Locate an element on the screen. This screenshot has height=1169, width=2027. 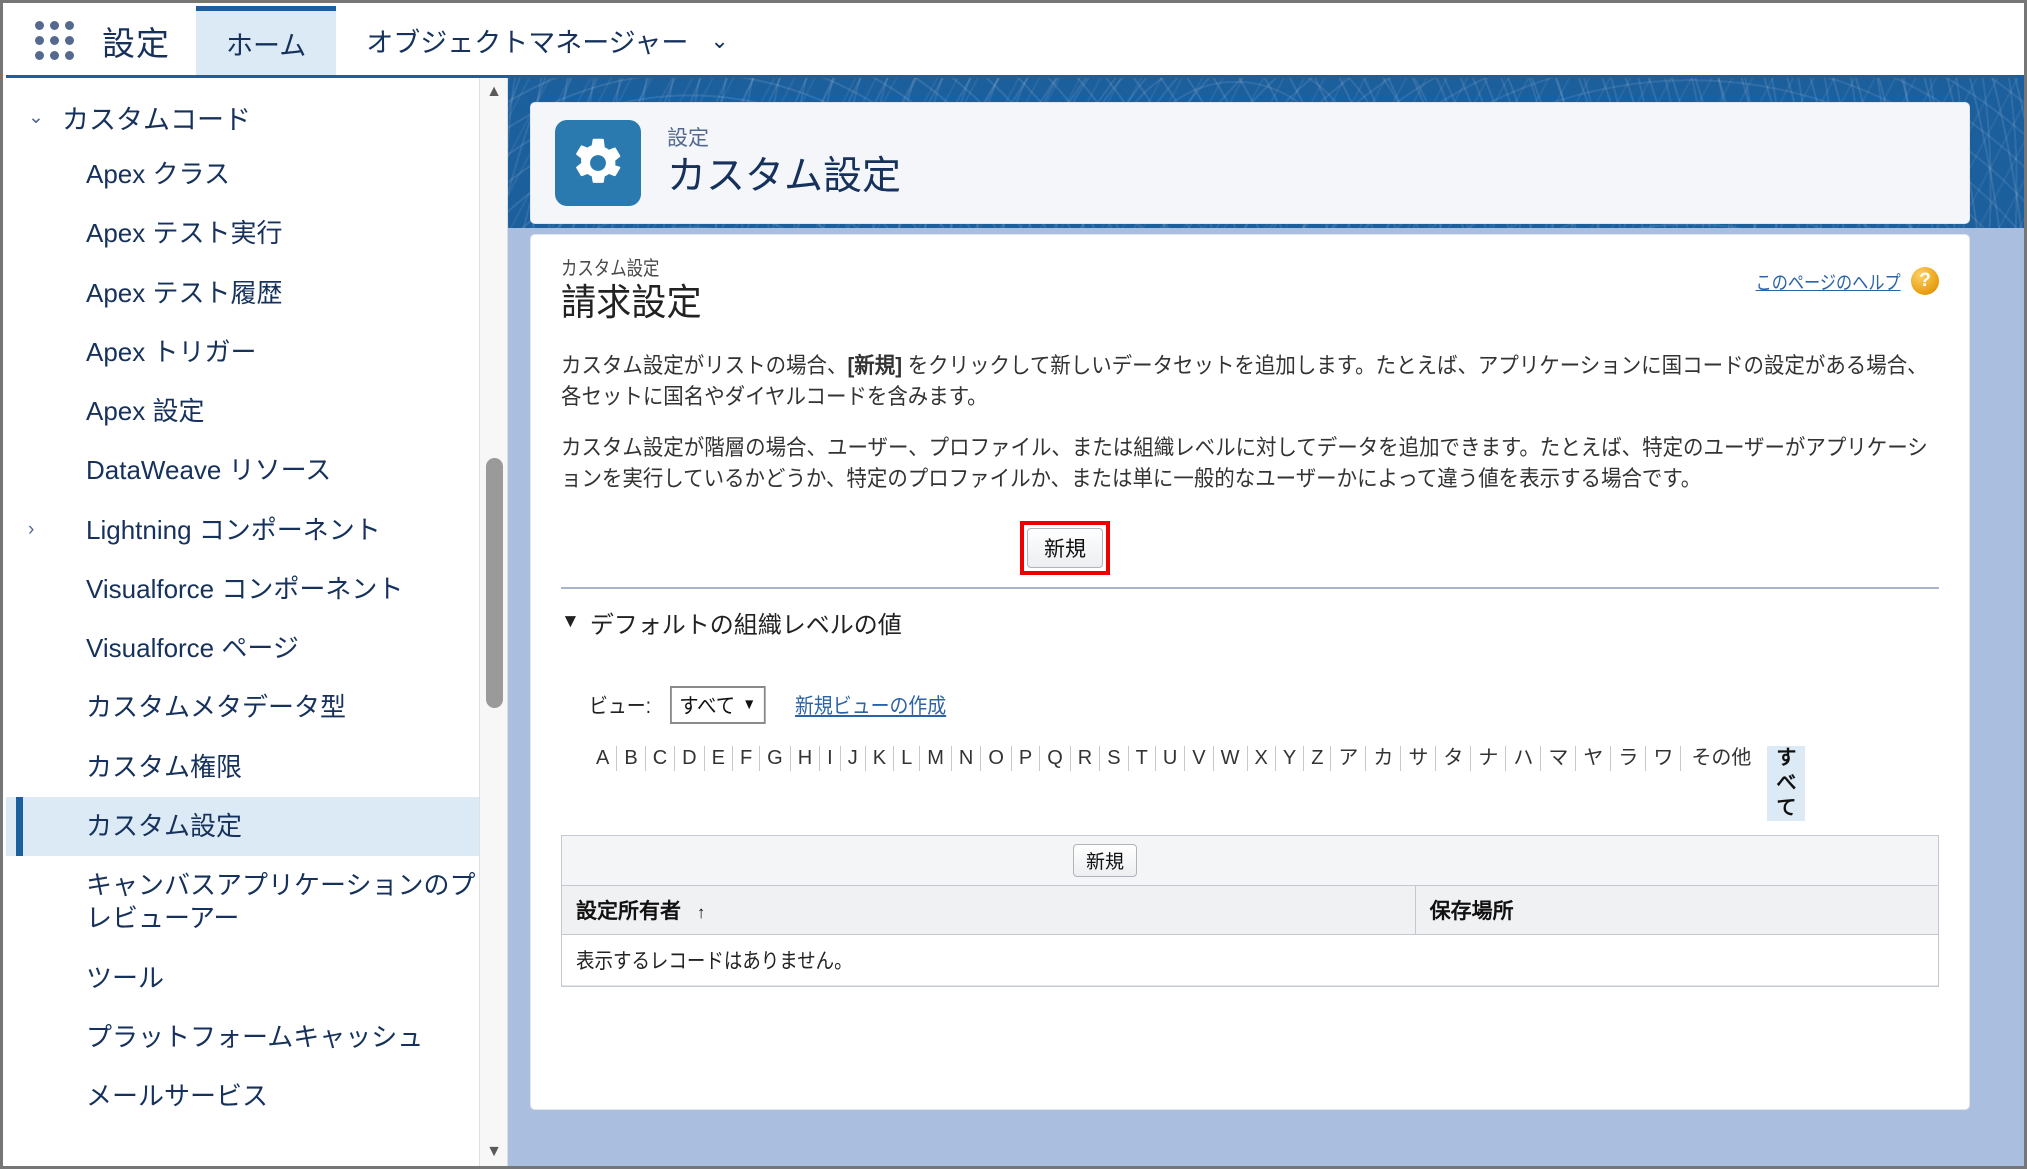
section-header-org-default-value: ▼ デフォルトの組織レベルの値 is located at coordinates (1250, 622).